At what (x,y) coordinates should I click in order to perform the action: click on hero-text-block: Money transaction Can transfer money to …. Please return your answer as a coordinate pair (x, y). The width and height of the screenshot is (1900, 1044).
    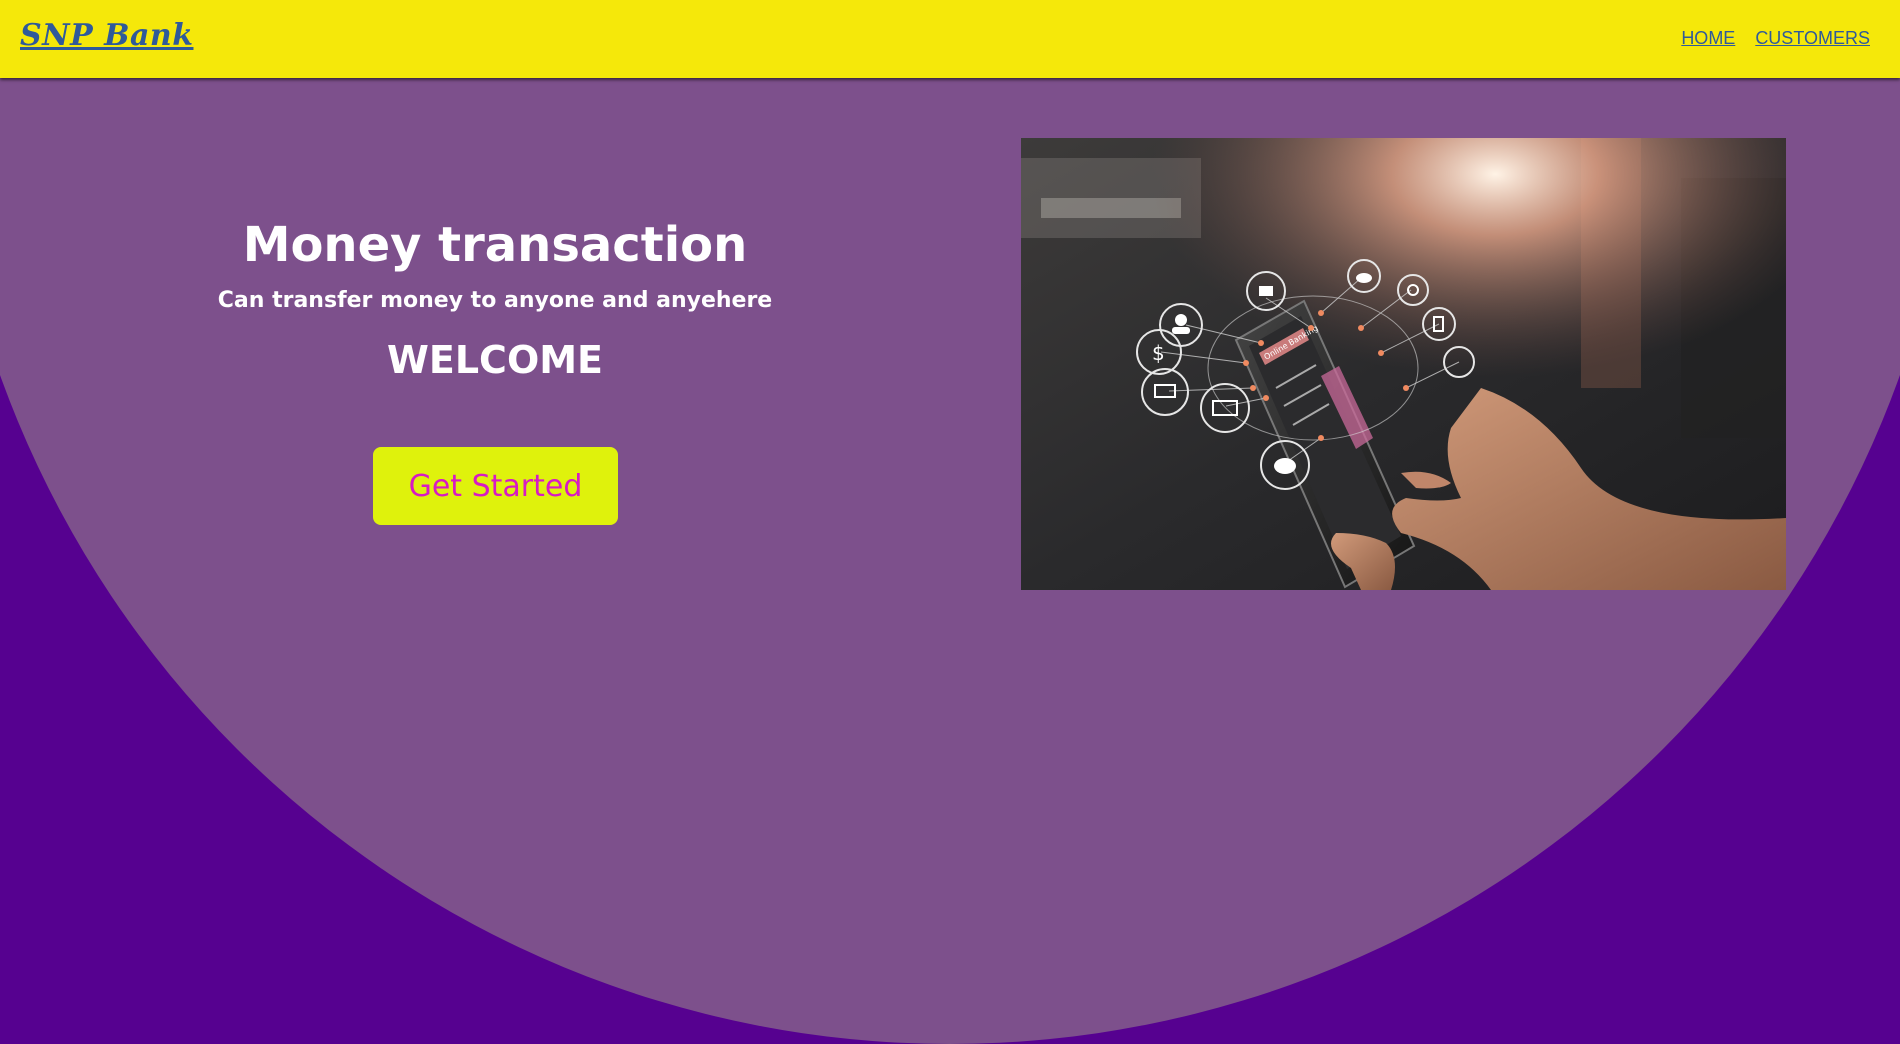
    Looking at the image, I should click on (495, 299).